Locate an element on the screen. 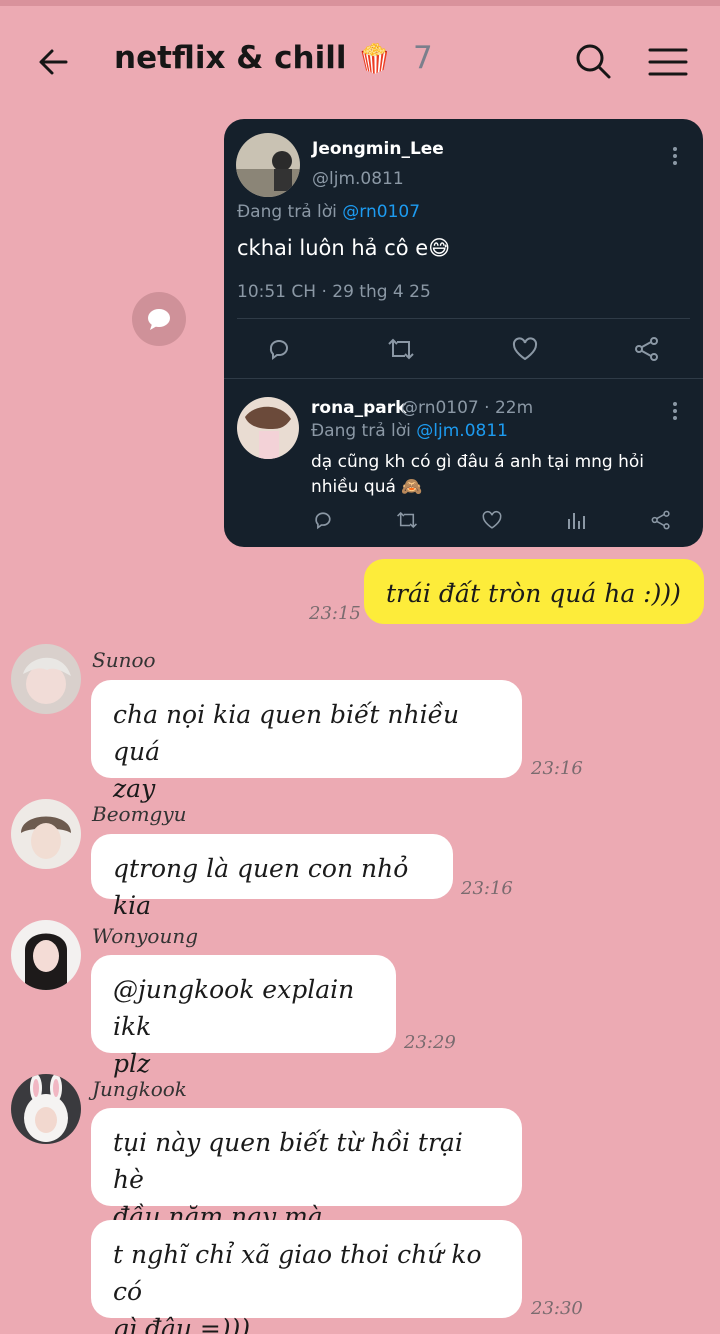 The width and height of the screenshot is (720, 1334). message-text: qtrong là quen con nhỏ kia is located at coordinates (261, 887).